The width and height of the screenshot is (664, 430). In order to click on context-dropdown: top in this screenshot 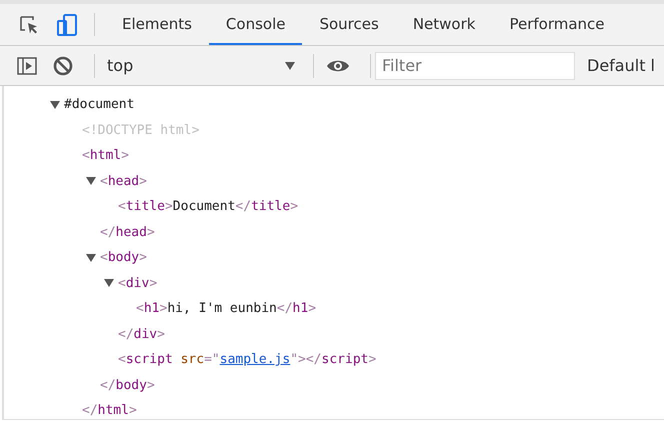, I will do `click(207, 65)`.